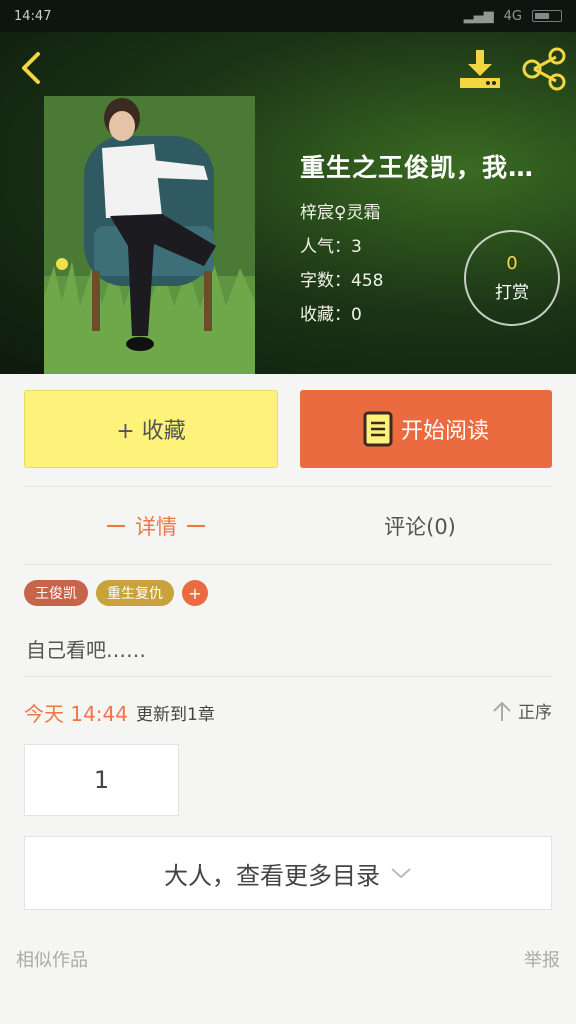  What do you see at coordinates (401, 873) in the screenshot?
I see `chevron-down-icon` at bounding box center [401, 873].